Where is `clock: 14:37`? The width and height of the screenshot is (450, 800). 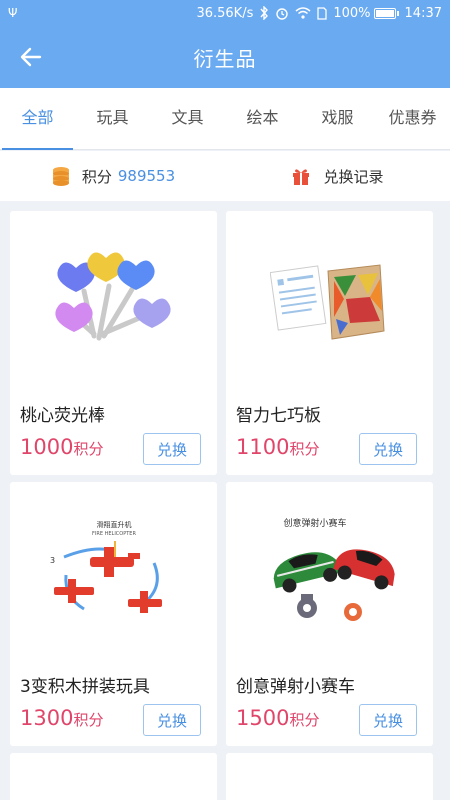
clock: 14:37 is located at coordinates (423, 13).